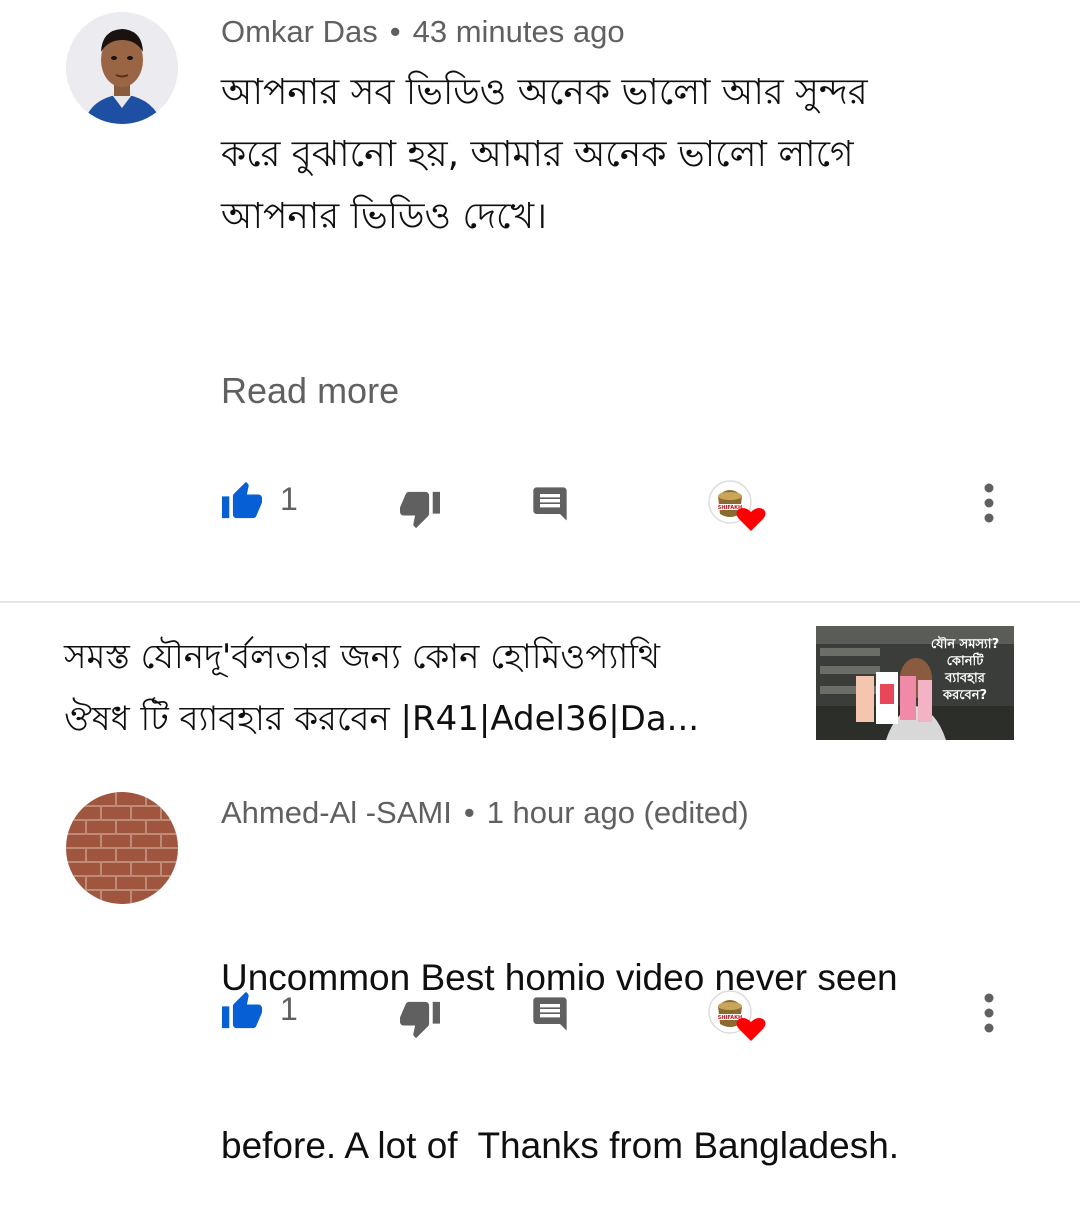 The height and width of the screenshot is (1230, 1080). Describe the element at coordinates (540, 602) in the screenshot. I see `divider` at that location.